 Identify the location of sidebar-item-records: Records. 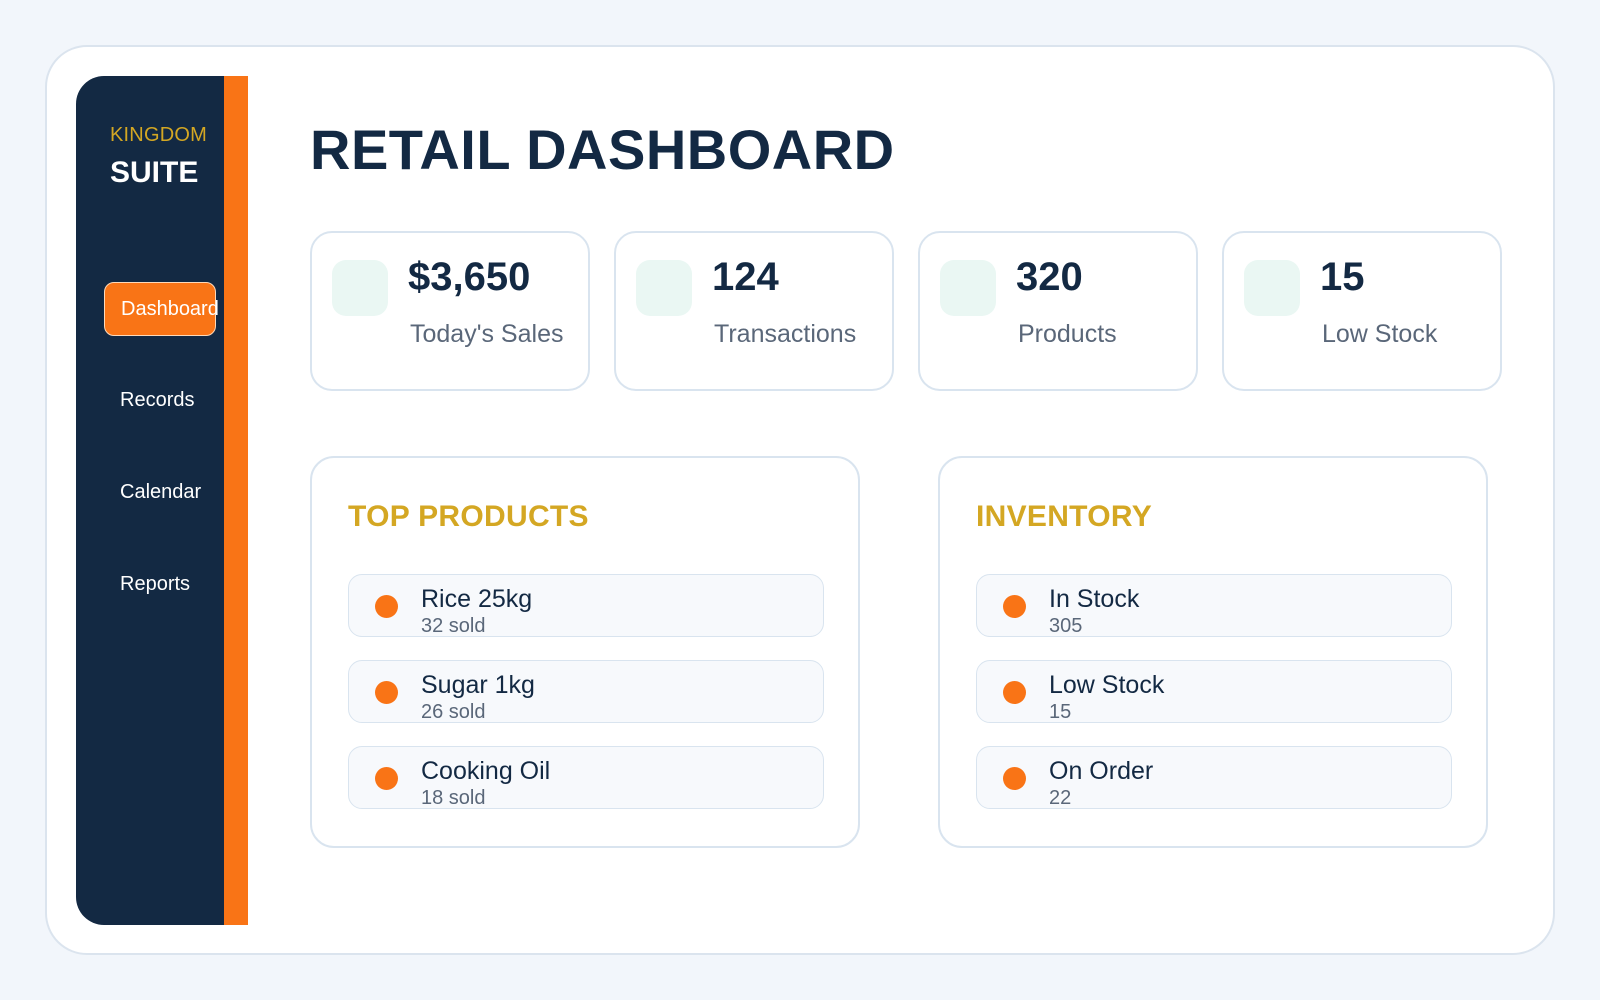
(164, 400).